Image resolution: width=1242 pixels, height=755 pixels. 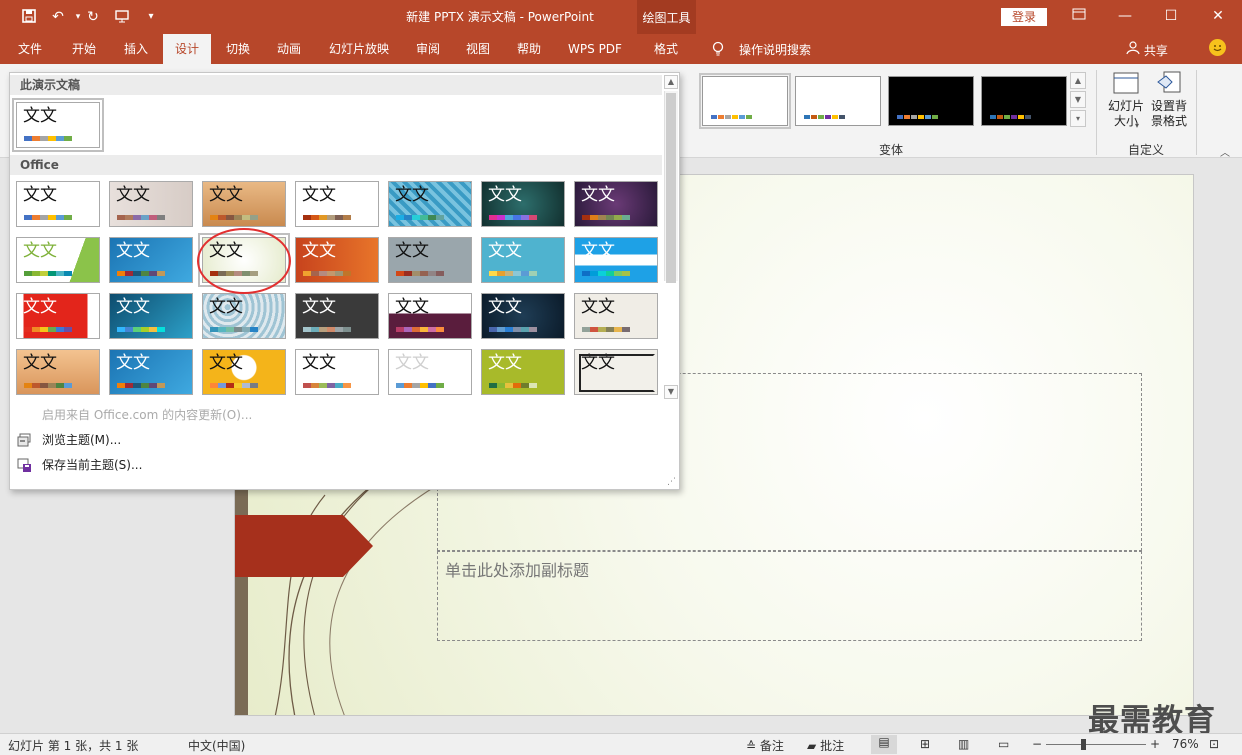 What do you see at coordinates (1079, 16) in the screenshot?
I see `ribbon-display-options-icon` at bounding box center [1079, 16].